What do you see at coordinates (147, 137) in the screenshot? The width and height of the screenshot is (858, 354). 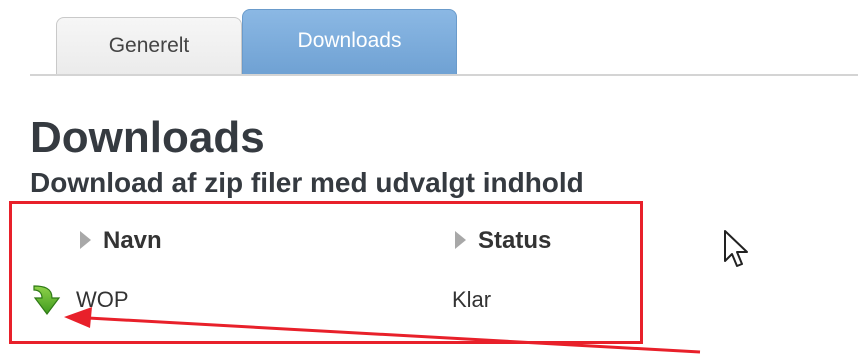 I see `page-title: Downloads` at bounding box center [147, 137].